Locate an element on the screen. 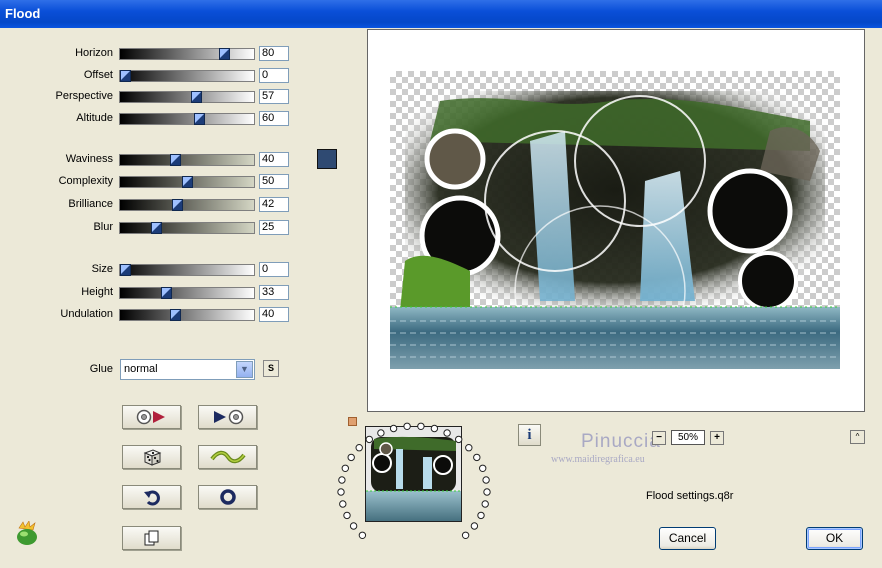  height-value-field: 33 is located at coordinates (274, 292).